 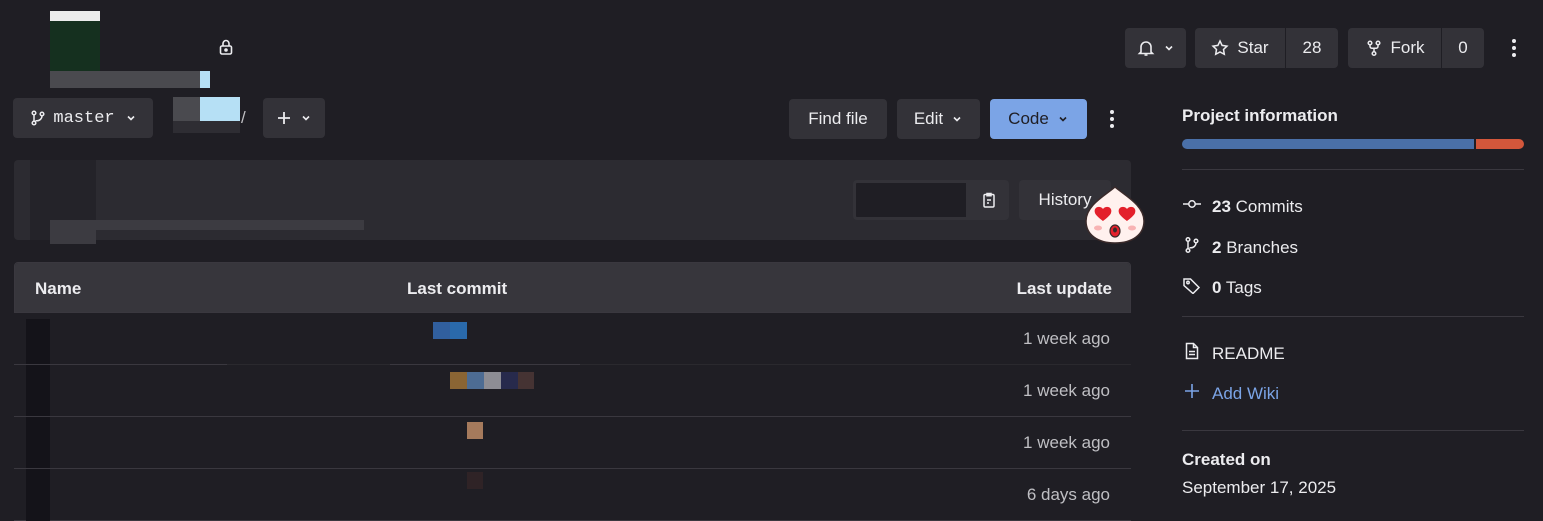 I want to click on add-file-dropdown, so click(x=294, y=118).